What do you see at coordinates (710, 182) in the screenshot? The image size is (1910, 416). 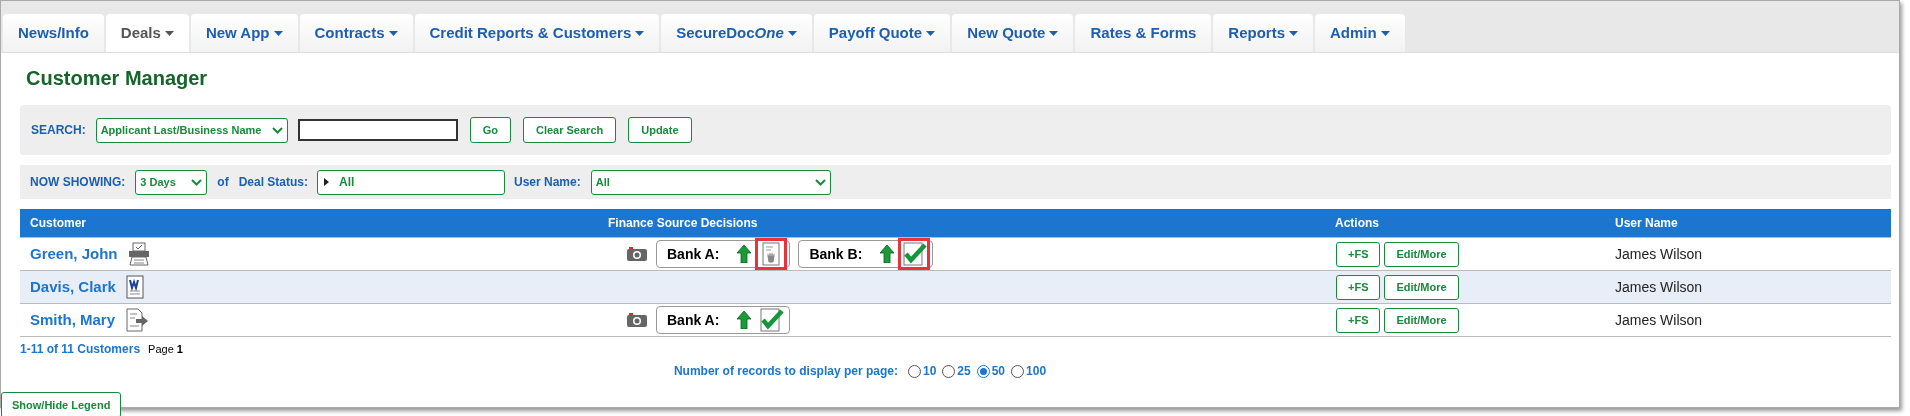 I see `user-name-select: All` at bounding box center [710, 182].